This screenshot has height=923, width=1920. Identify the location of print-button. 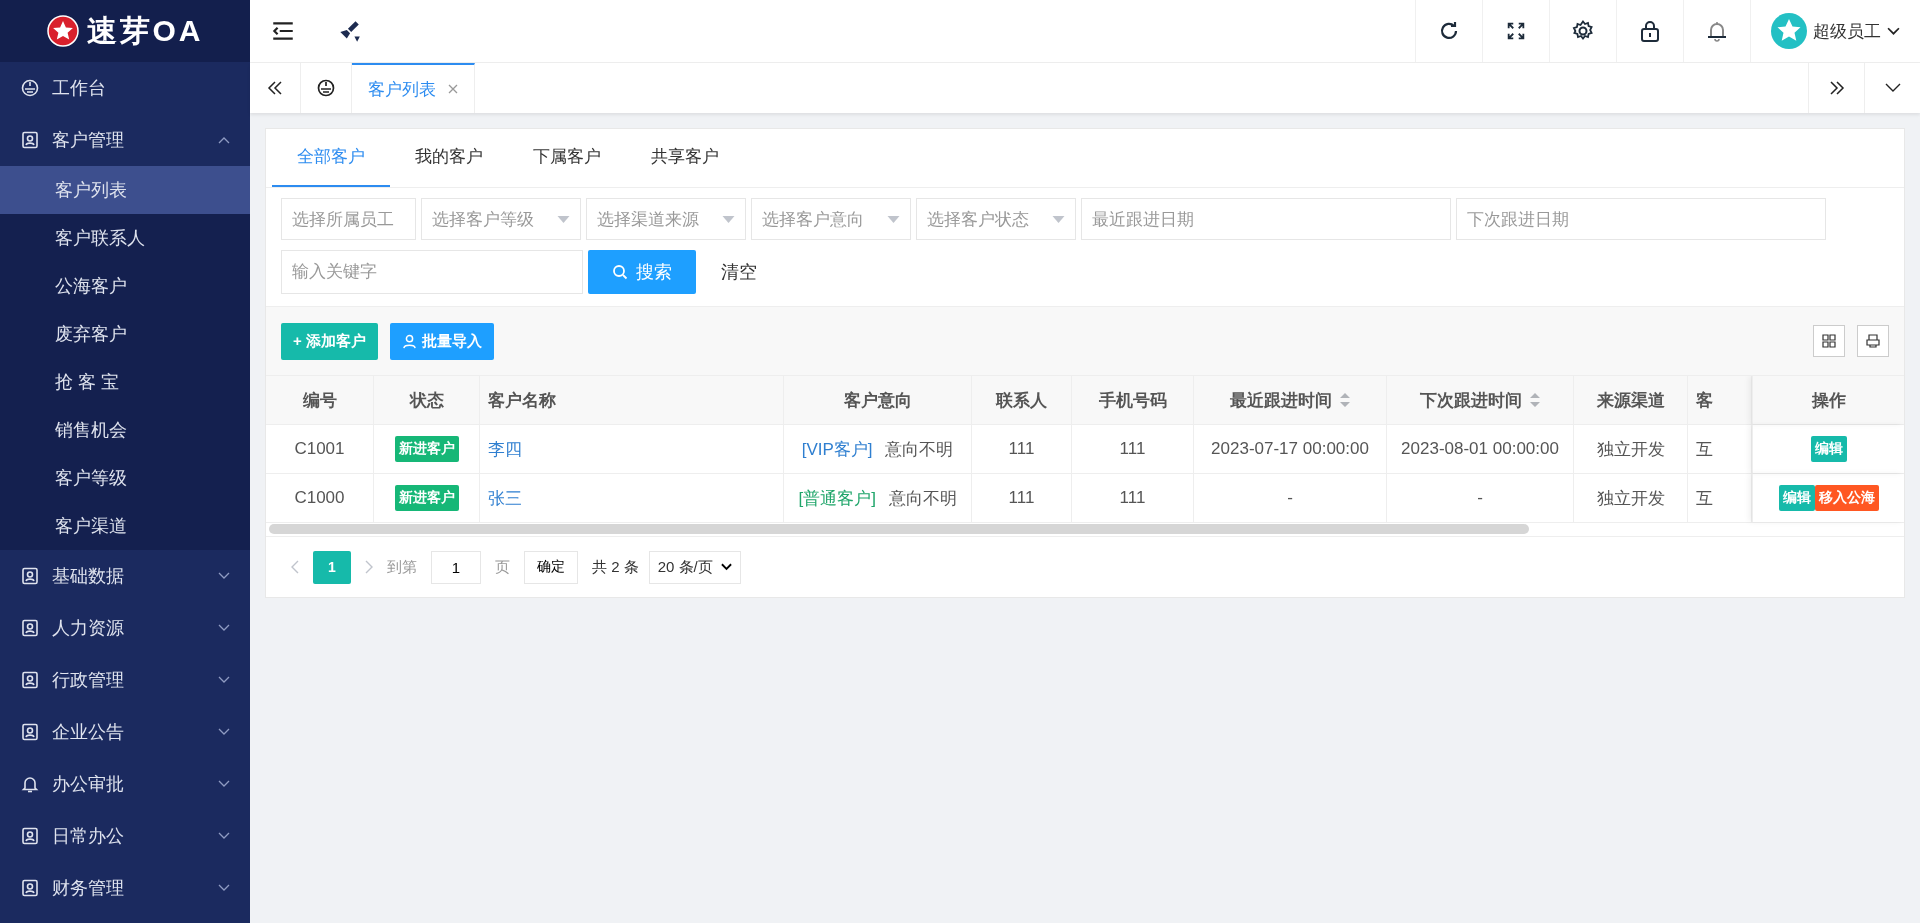
(1873, 341).